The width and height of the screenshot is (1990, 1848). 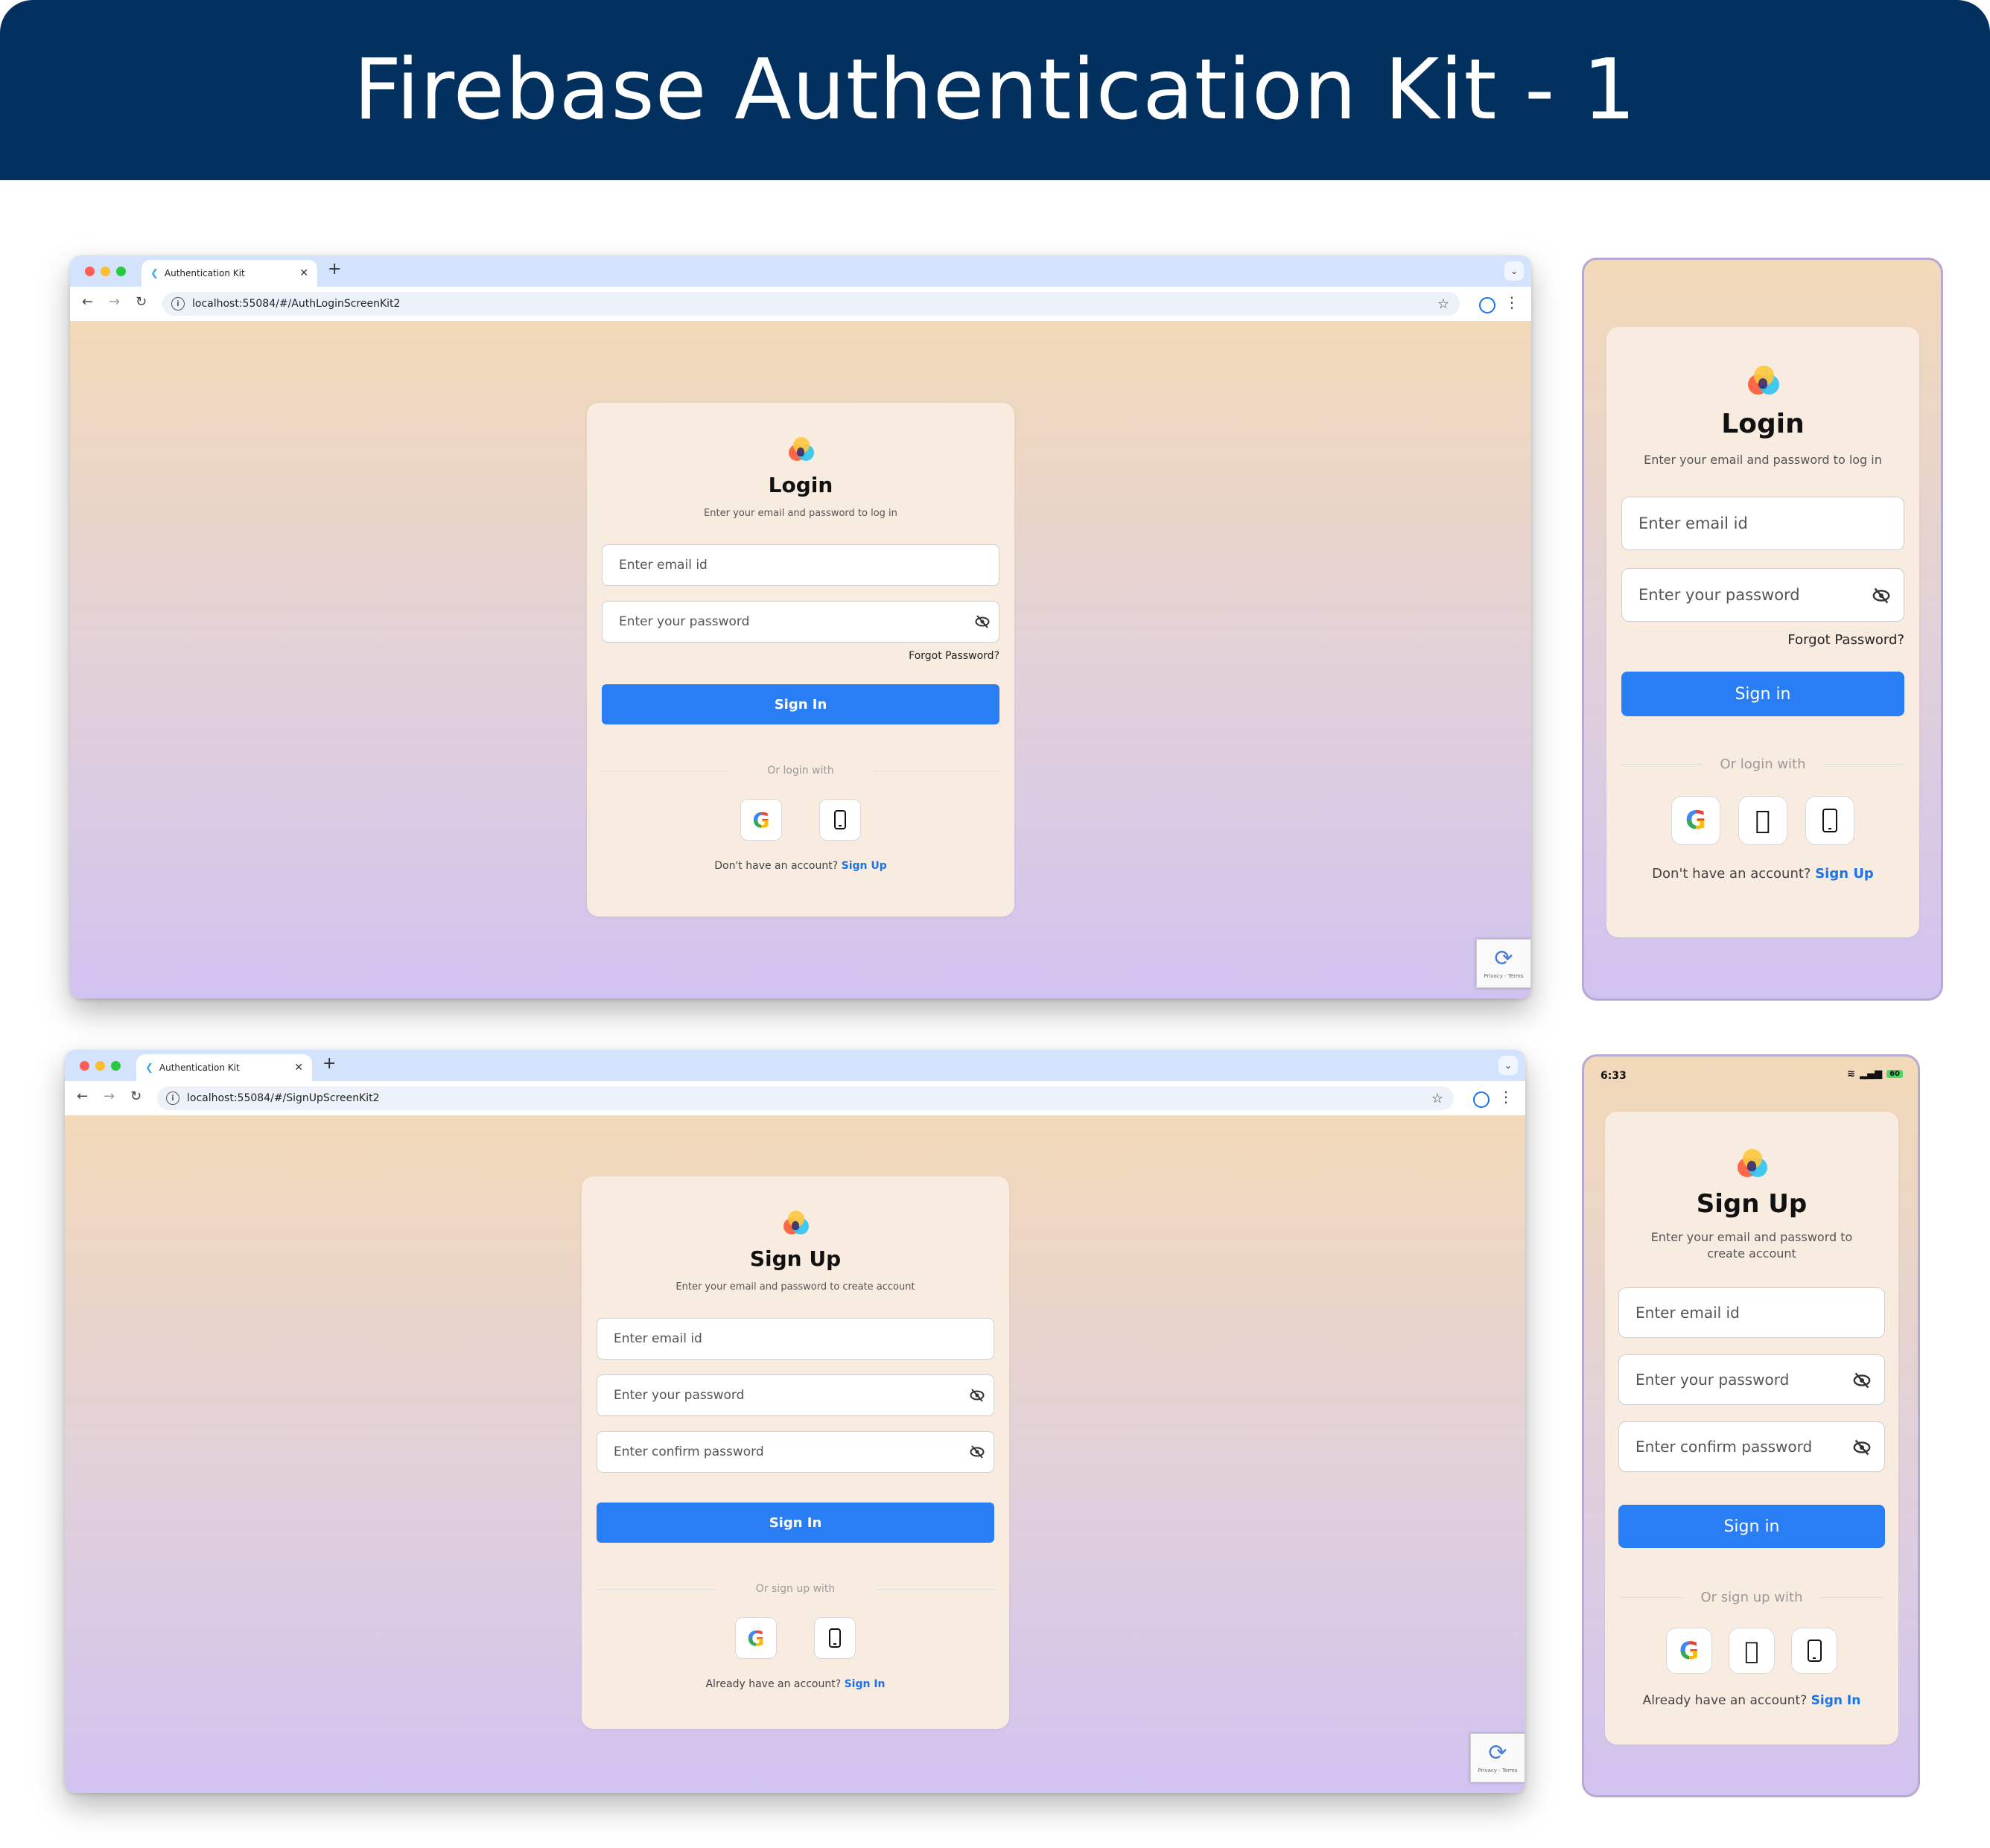 I want to click on signup-prompt: Don't have an account? Sign Up, so click(x=1762, y=874).